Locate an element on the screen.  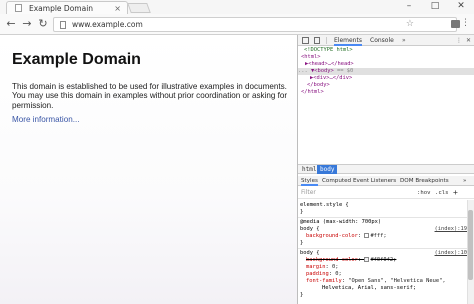
forward-button: → is located at coordinates (27, 24).